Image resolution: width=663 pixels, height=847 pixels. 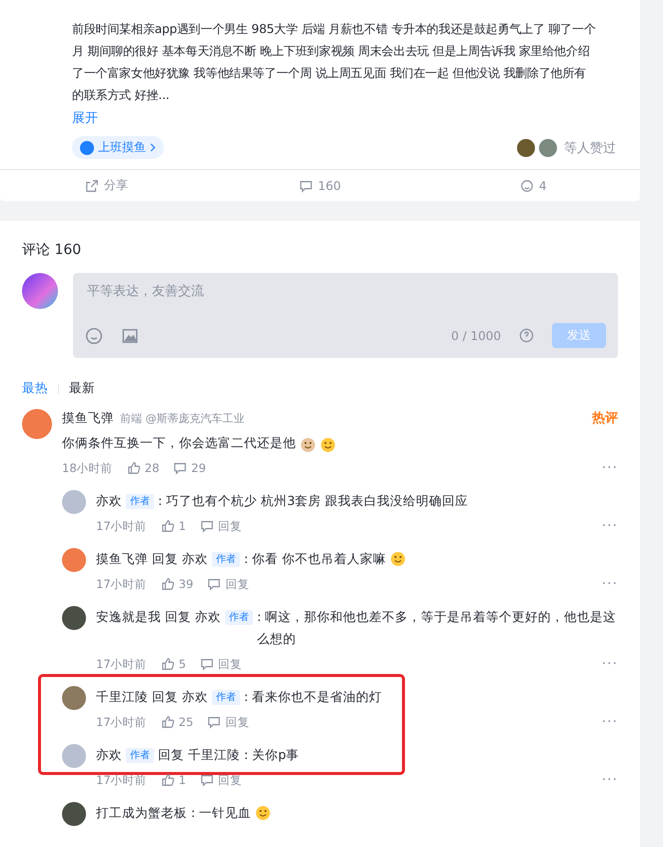 I want to click on comments-title: 评论 160, so click(x=52, y=250).